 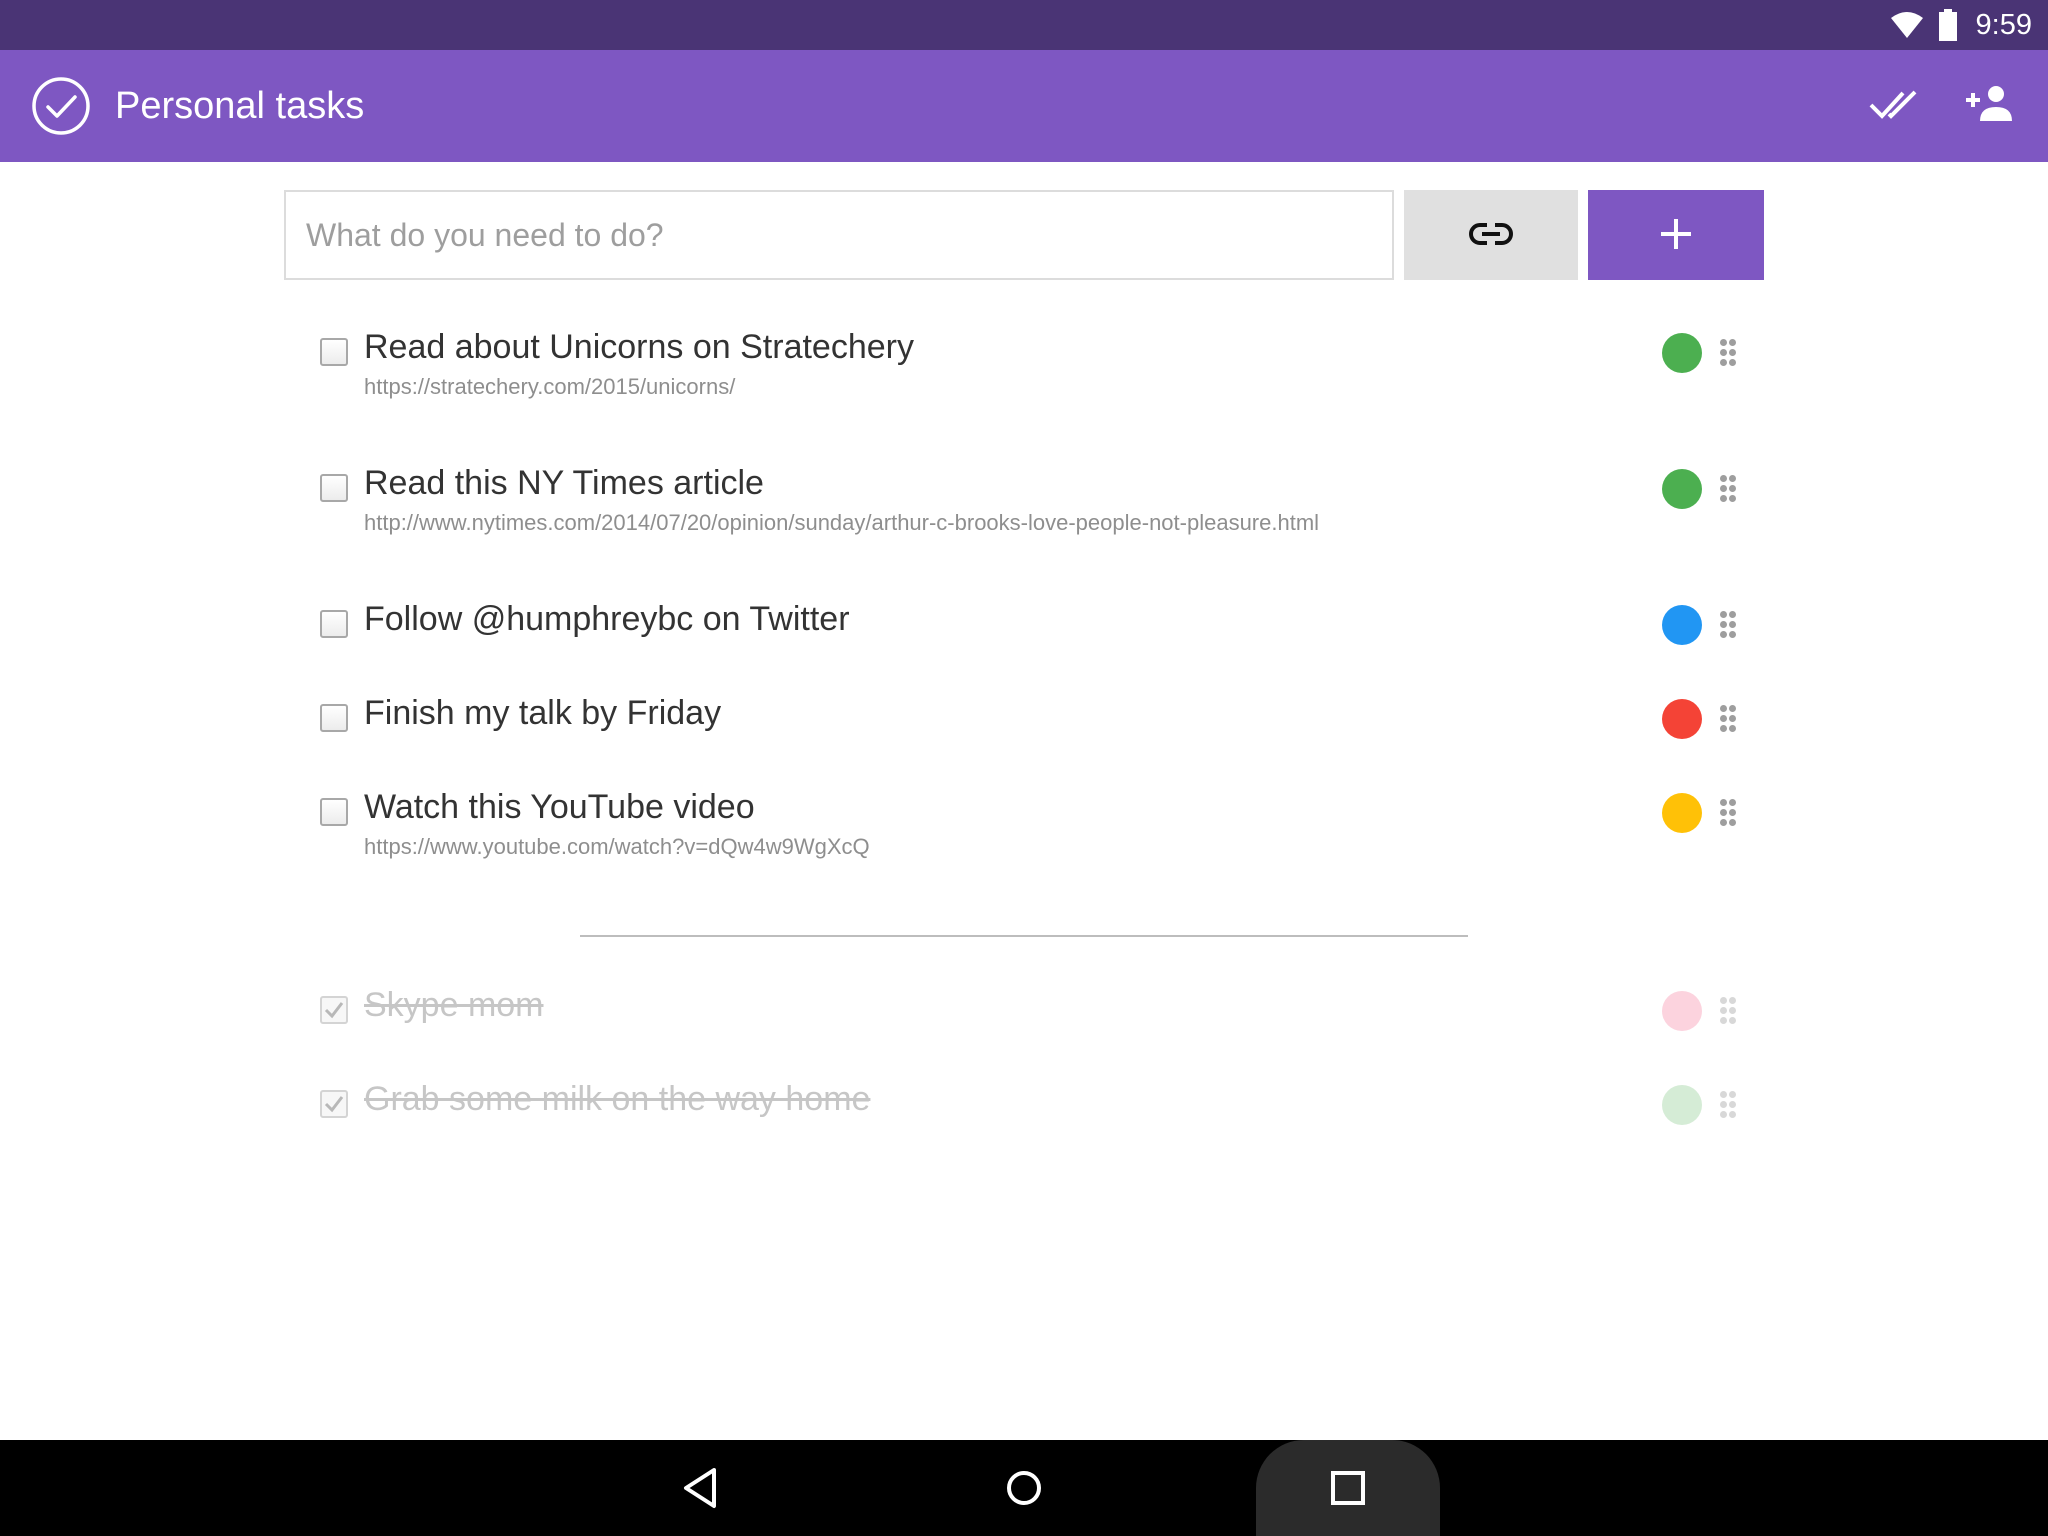 I want to click on home-button, so click(x=1024, y=1488).